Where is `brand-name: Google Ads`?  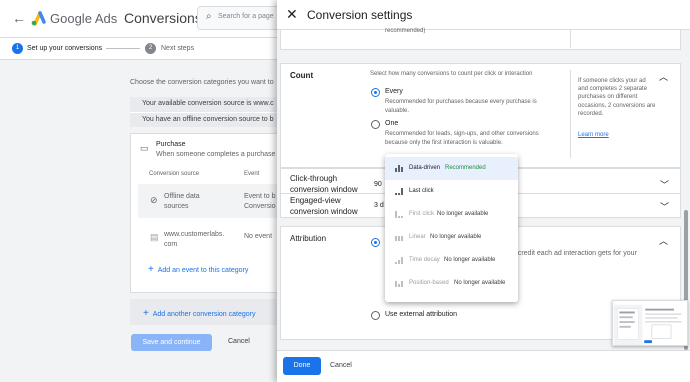 brand-name: Google Ads is located at coordinates (84, 18).